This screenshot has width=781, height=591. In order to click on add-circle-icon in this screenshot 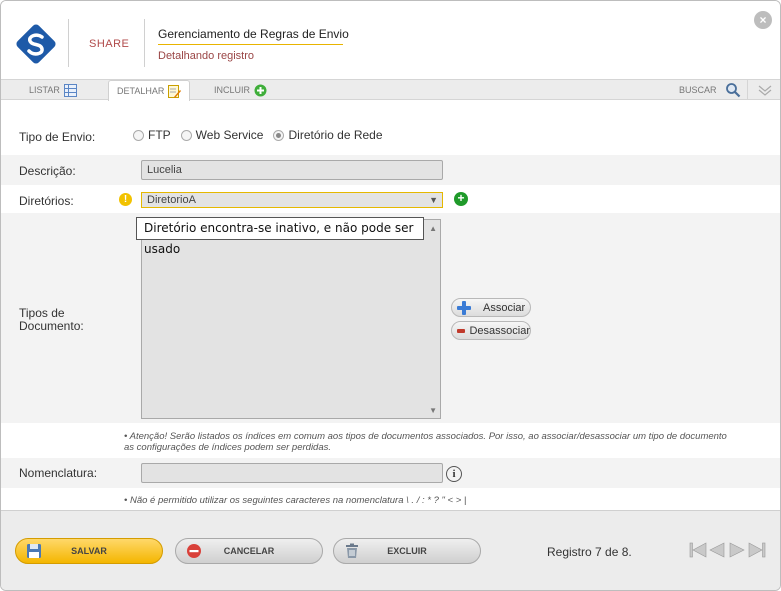, I will do `click(260, 90)`.